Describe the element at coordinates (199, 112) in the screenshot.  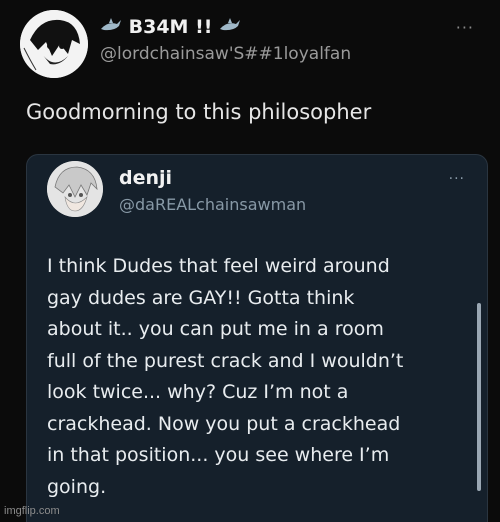
I see `tweet-text: Goodmorning to this philosopher` at that location.